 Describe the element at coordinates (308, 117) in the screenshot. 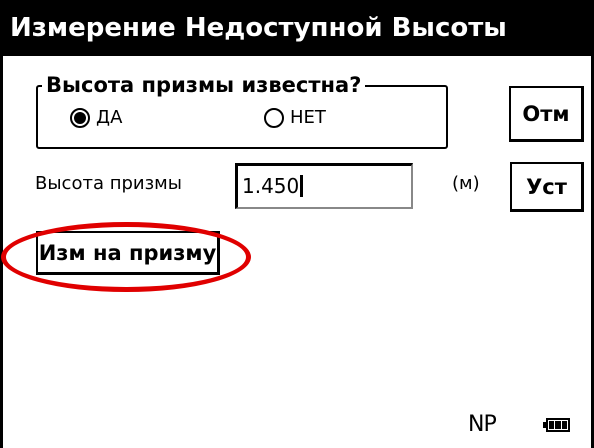

I see `radio-no-label: НЕТ` at that location.